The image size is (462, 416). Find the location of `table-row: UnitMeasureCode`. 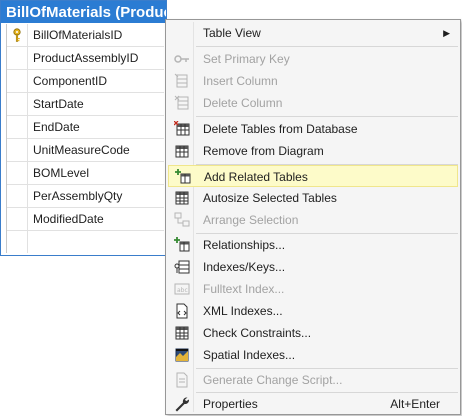

table-row: UnitMeasureCode is located at coordinates (85, 150).